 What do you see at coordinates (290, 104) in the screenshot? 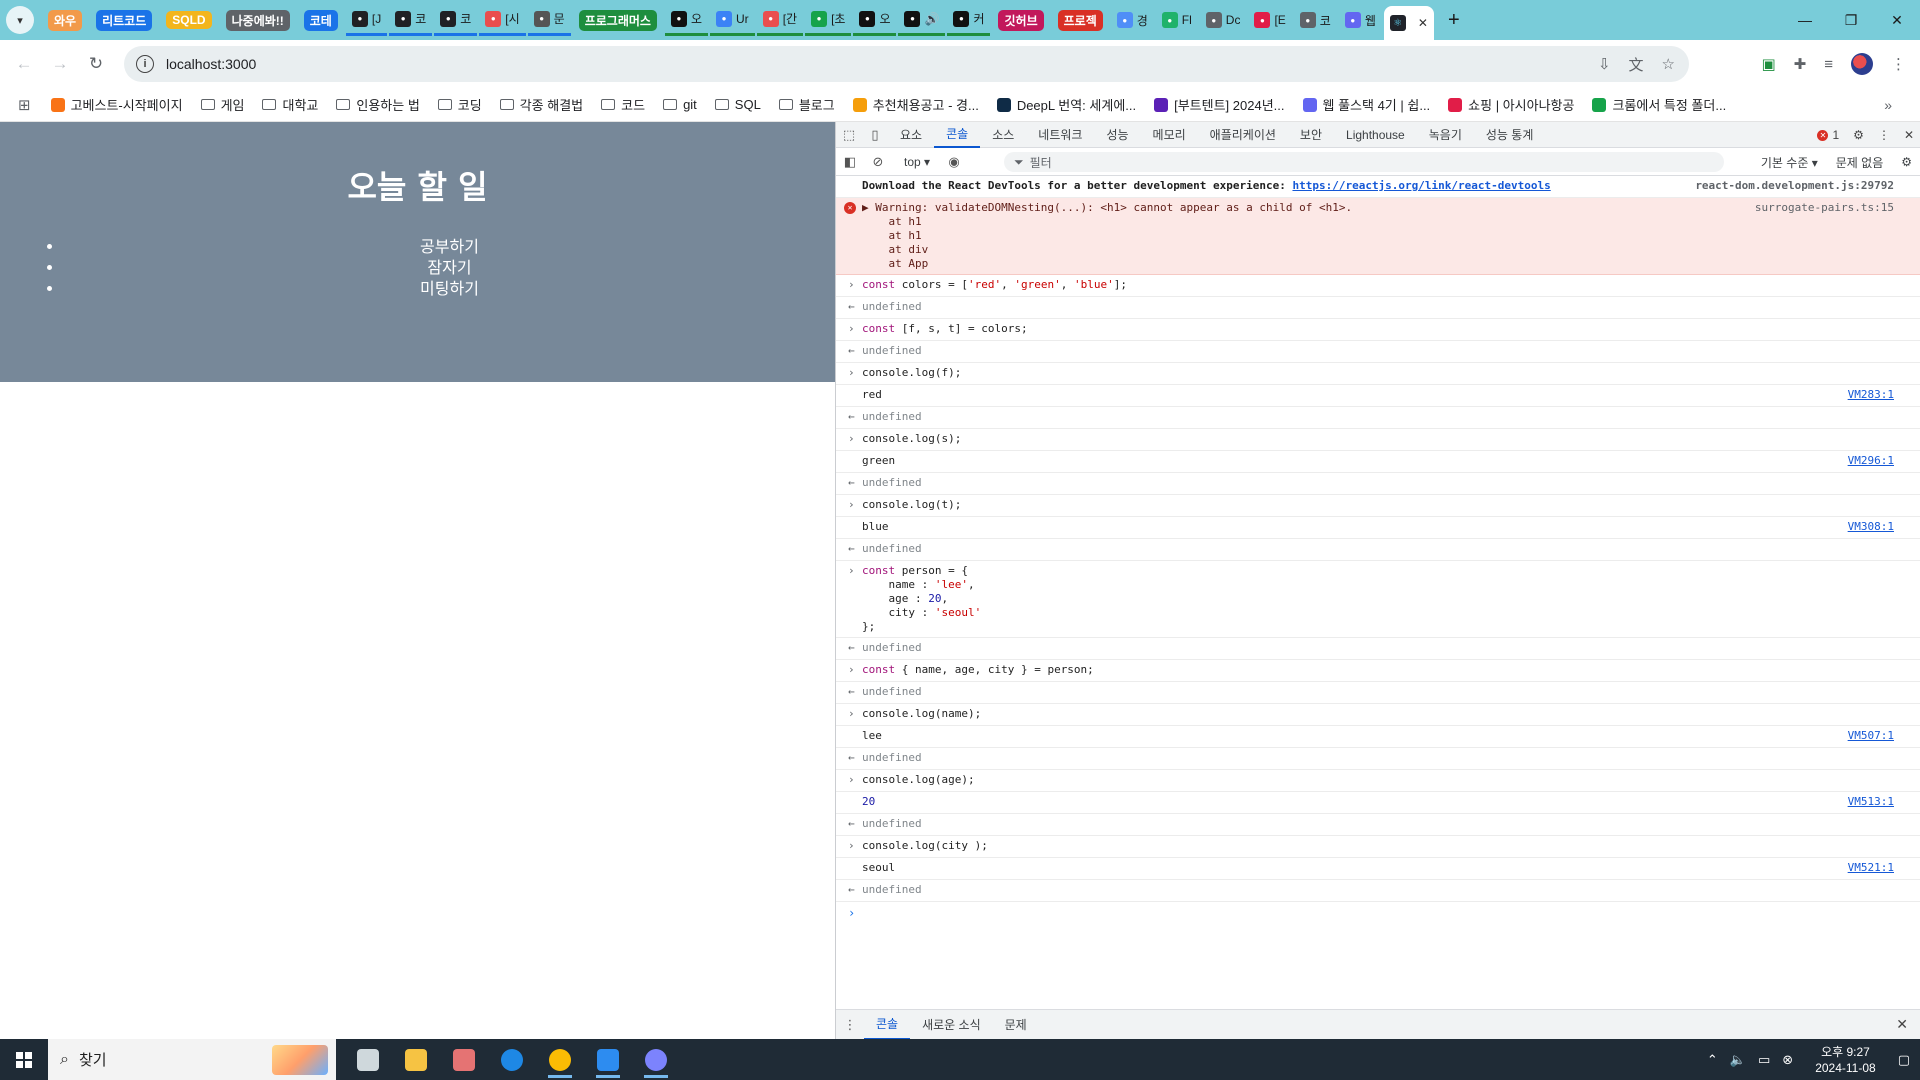
I see `bookmark-folder: 대학교` at bounding box center [290, 104].